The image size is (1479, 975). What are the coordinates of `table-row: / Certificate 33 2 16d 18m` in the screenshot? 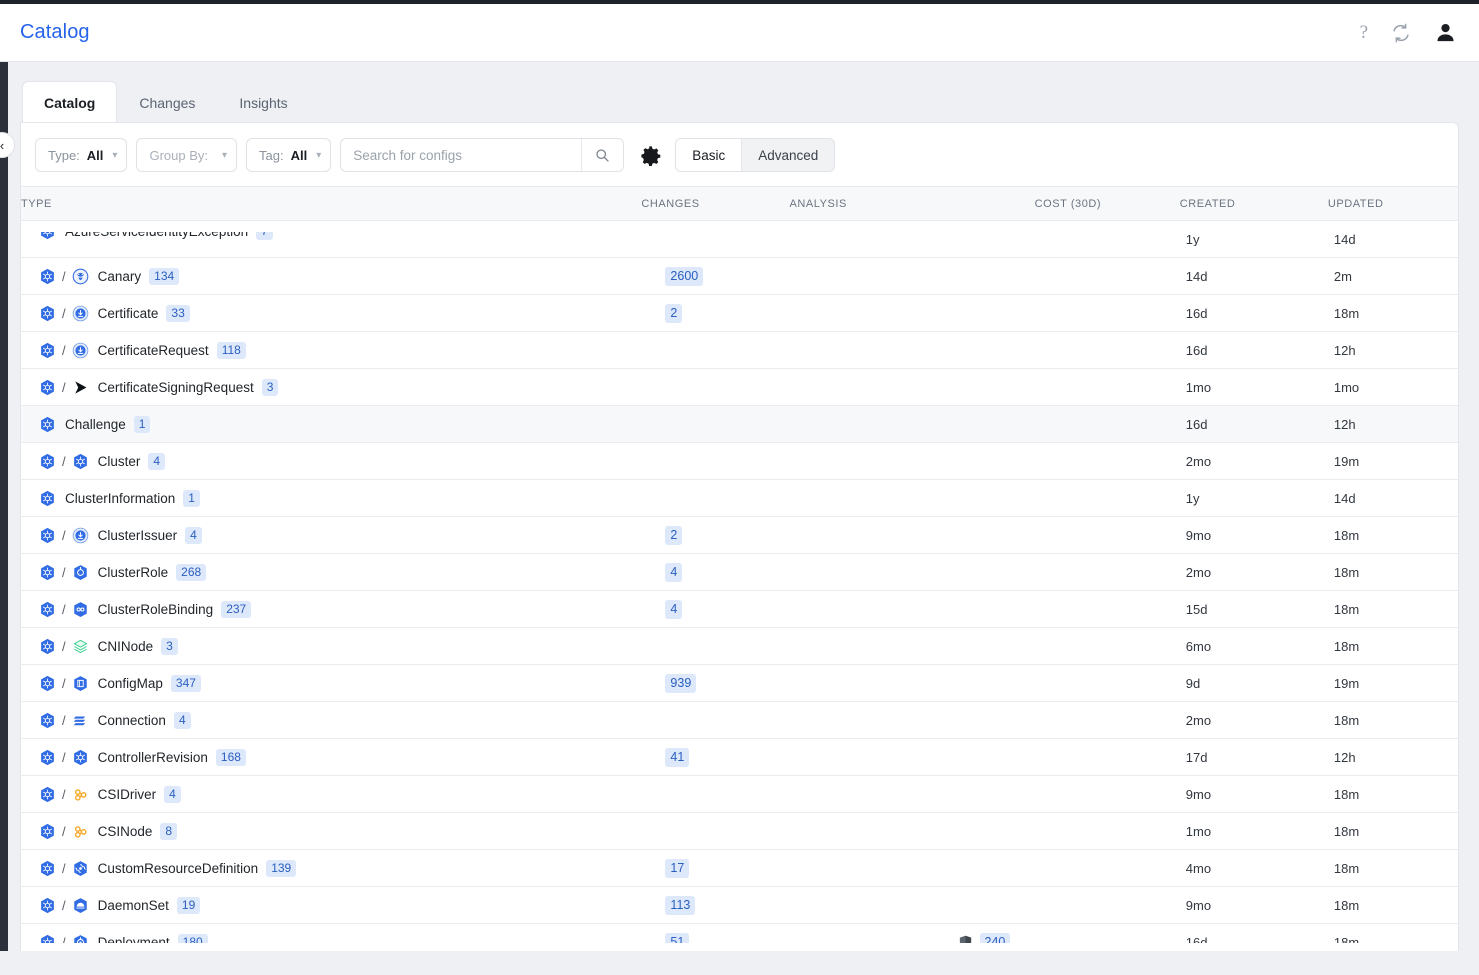 It's located at (739, 313).